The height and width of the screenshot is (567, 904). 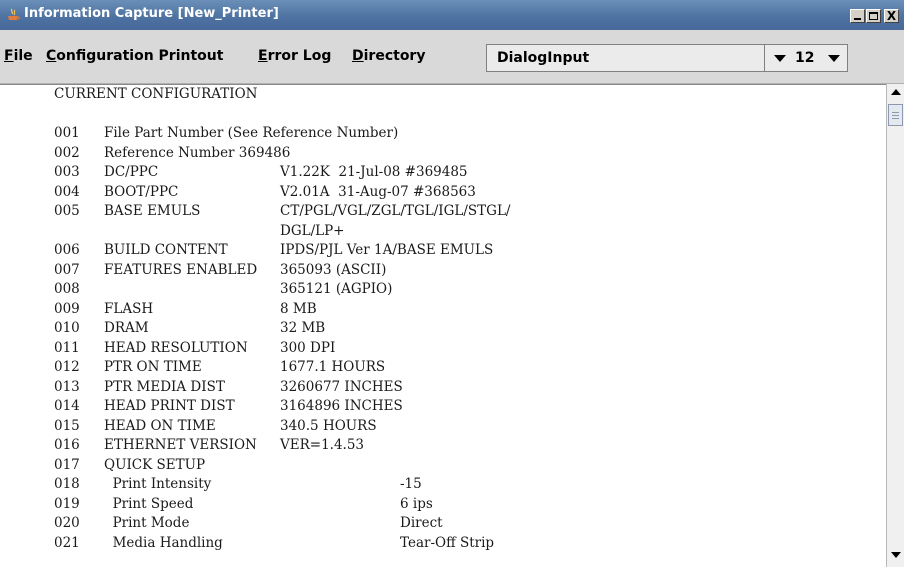 What do you see at coordinates (378, 191) in the screenshot?
I see `config-line-value: V2.01A 31-Aug-07 #368563` at bounding box center [378, 191].